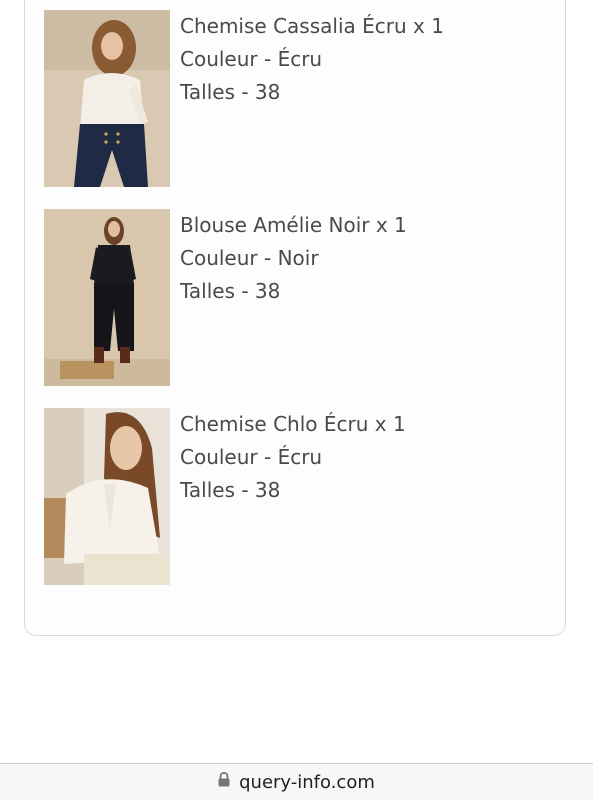 This screenshot has width=593, height=800. Describe the element at coordinates (312, 26) in the screenshot. I see `product-name: Chemise Cassalia Écru x 1` at that location.